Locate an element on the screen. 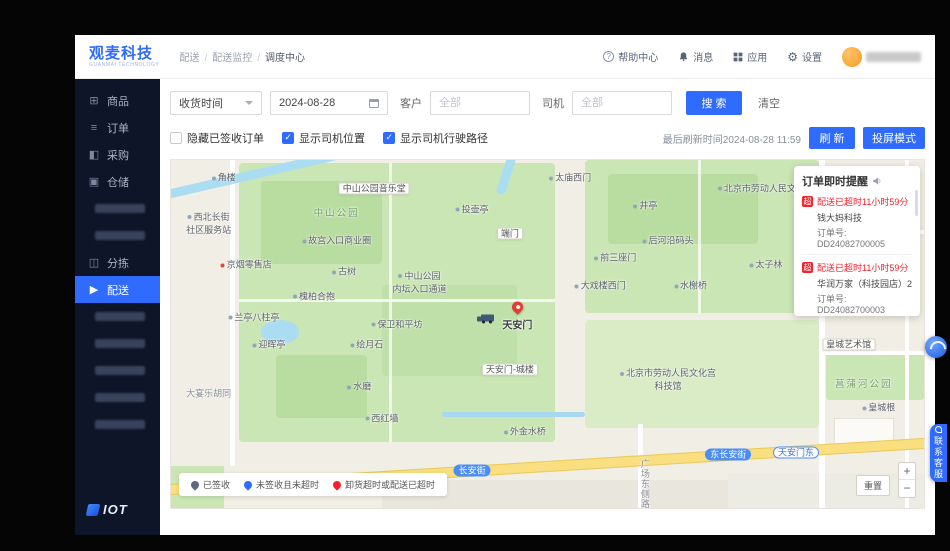 The image size is (950, 551). sidebar-item: ◧ 采购 is located at coordinates (117, 154).